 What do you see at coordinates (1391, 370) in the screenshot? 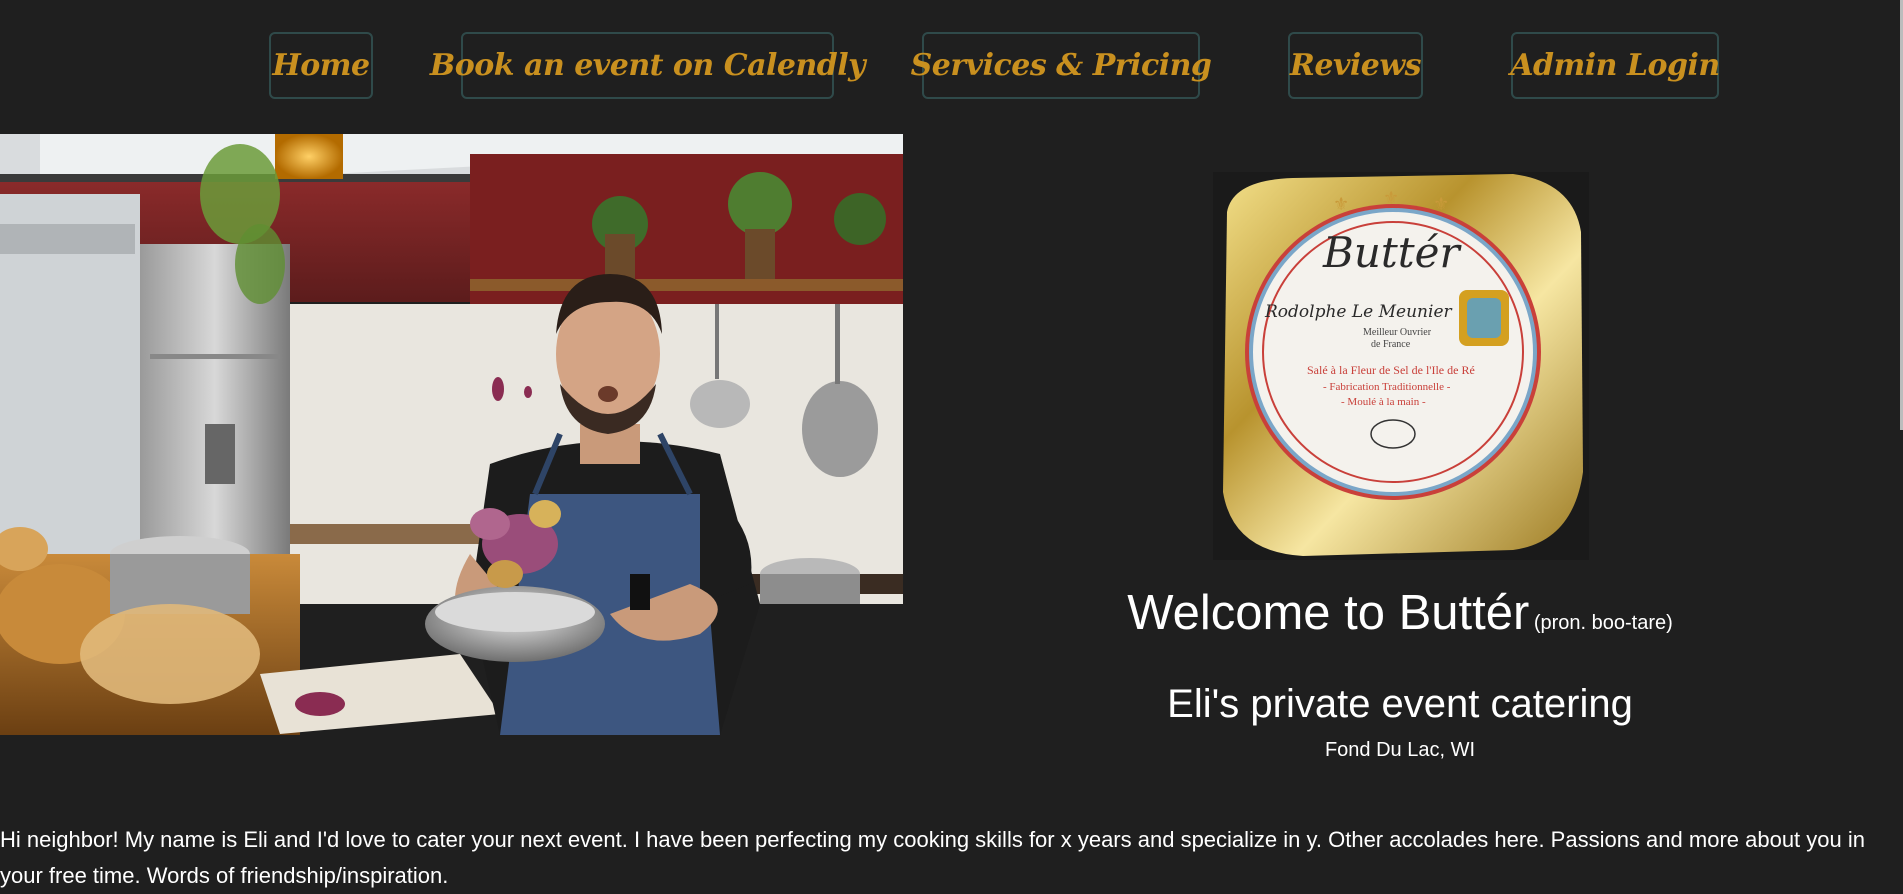
I see `butter-line1: Salé à la Fleur de Sel de l'Ile de Ré` at bounding box center [1391, 370].